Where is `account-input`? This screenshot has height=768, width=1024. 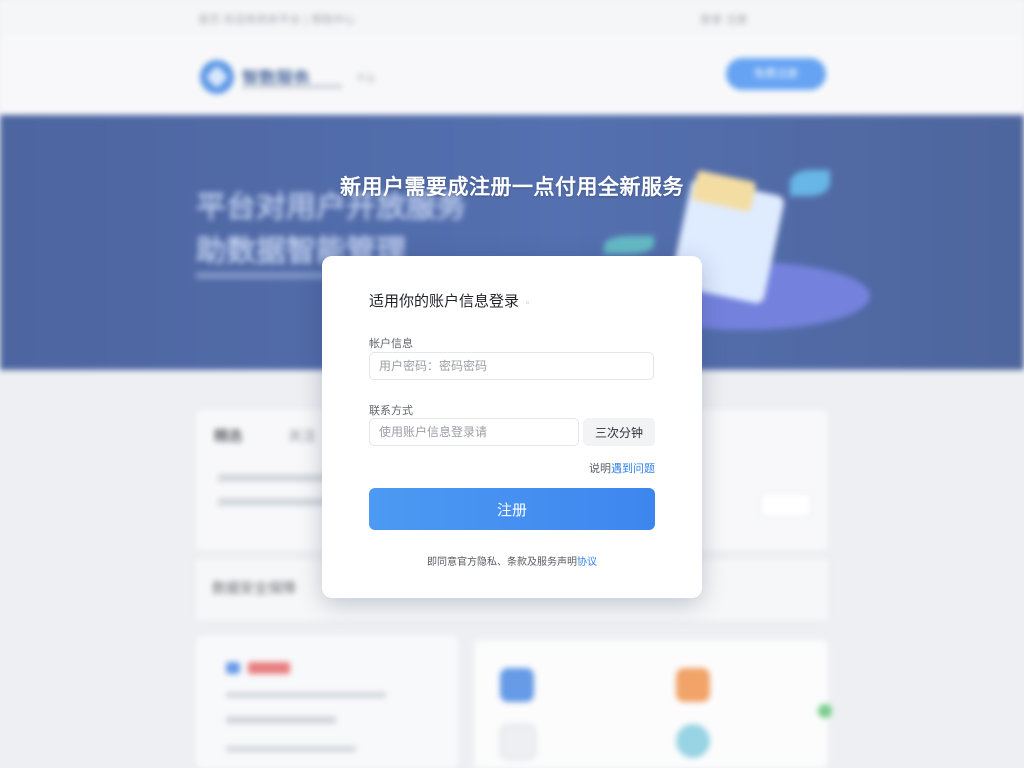 account-input is located at coordinates (511, 366).